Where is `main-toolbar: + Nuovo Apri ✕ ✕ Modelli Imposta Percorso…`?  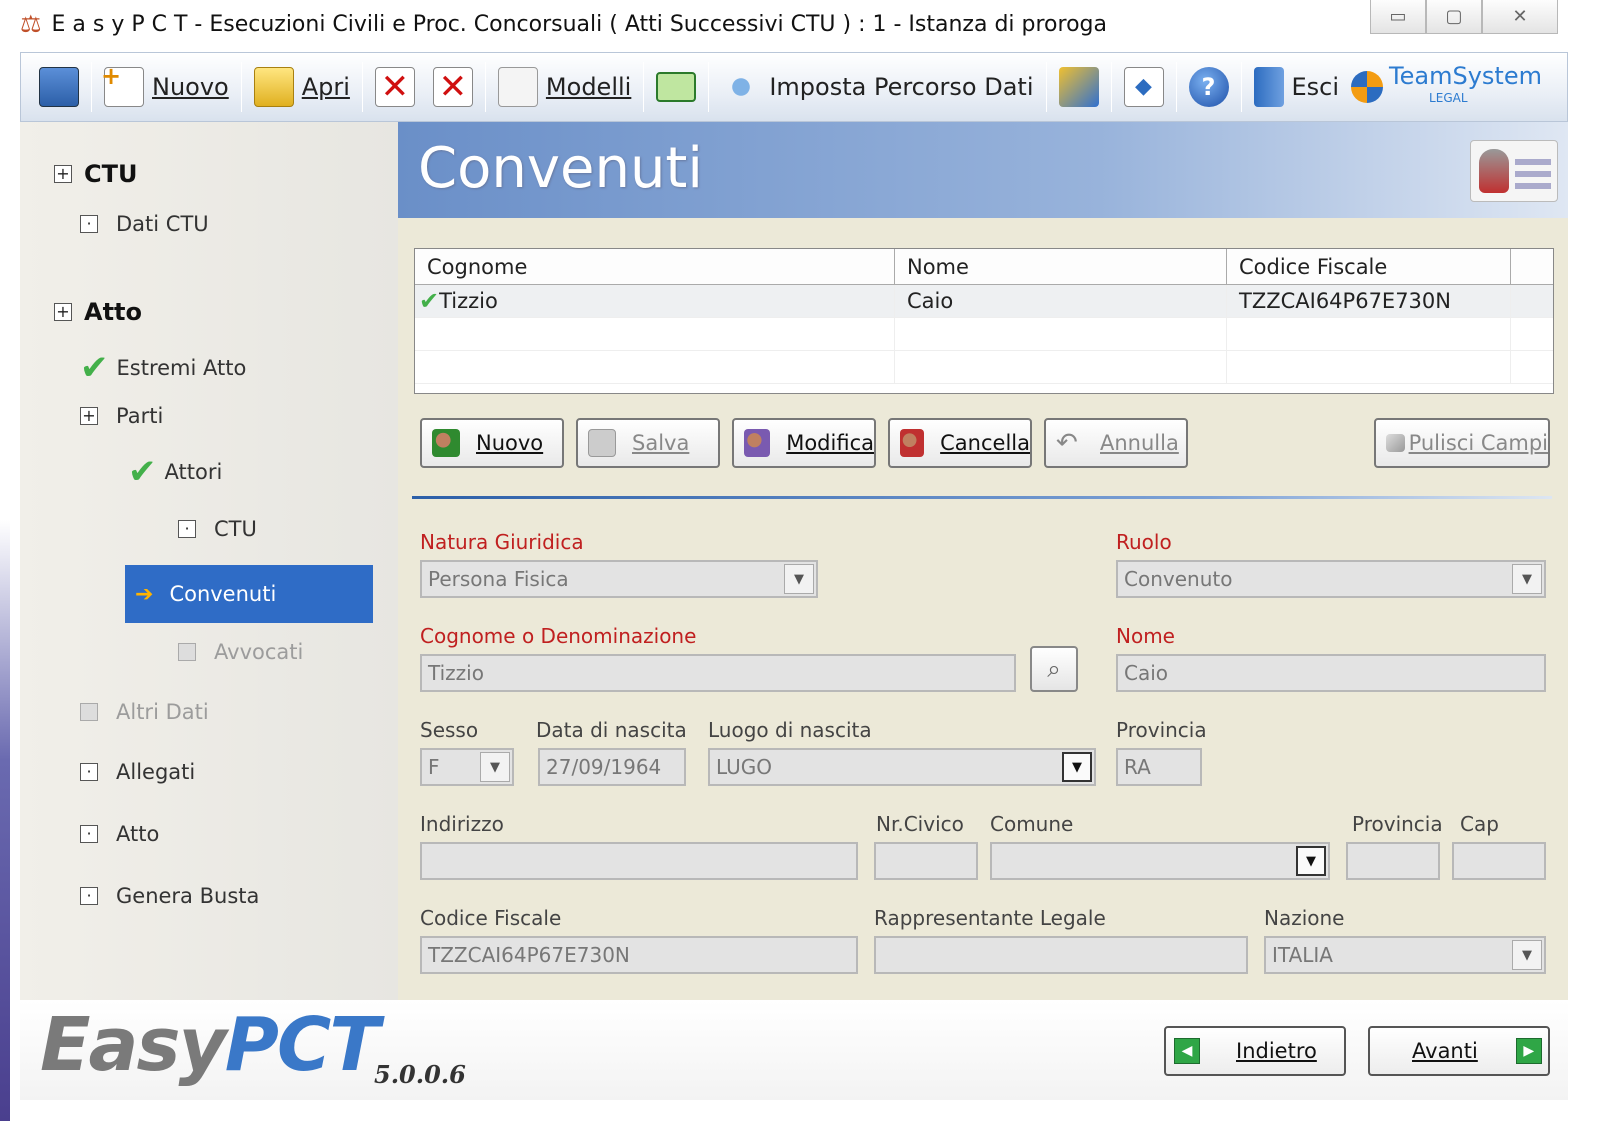 main-toolbar: + Nuovo Apri ✕ ✕ Modelli Imposta Percorso… is located at coordinates (794, 87).